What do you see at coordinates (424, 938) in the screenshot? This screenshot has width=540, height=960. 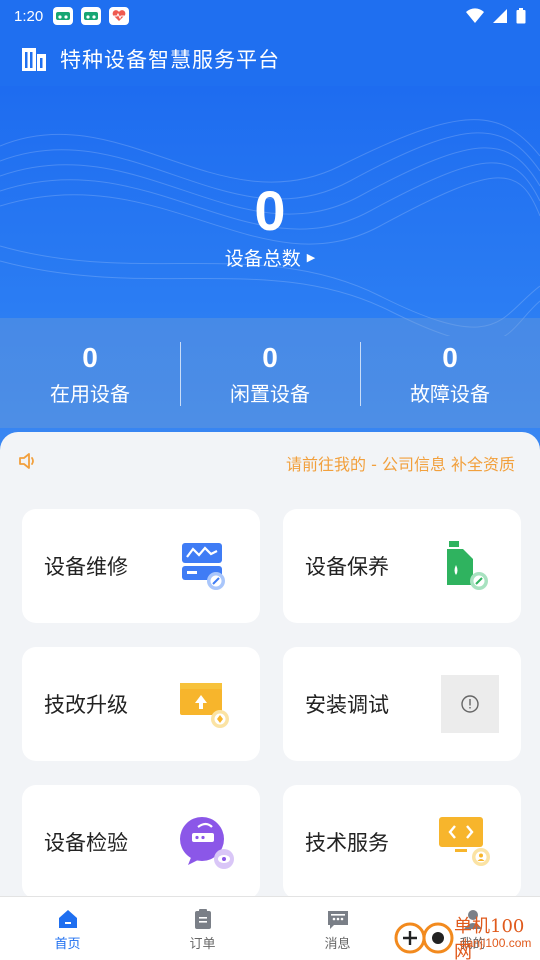 I see `watermark-logo-icon` at bounding box center [424, 938].